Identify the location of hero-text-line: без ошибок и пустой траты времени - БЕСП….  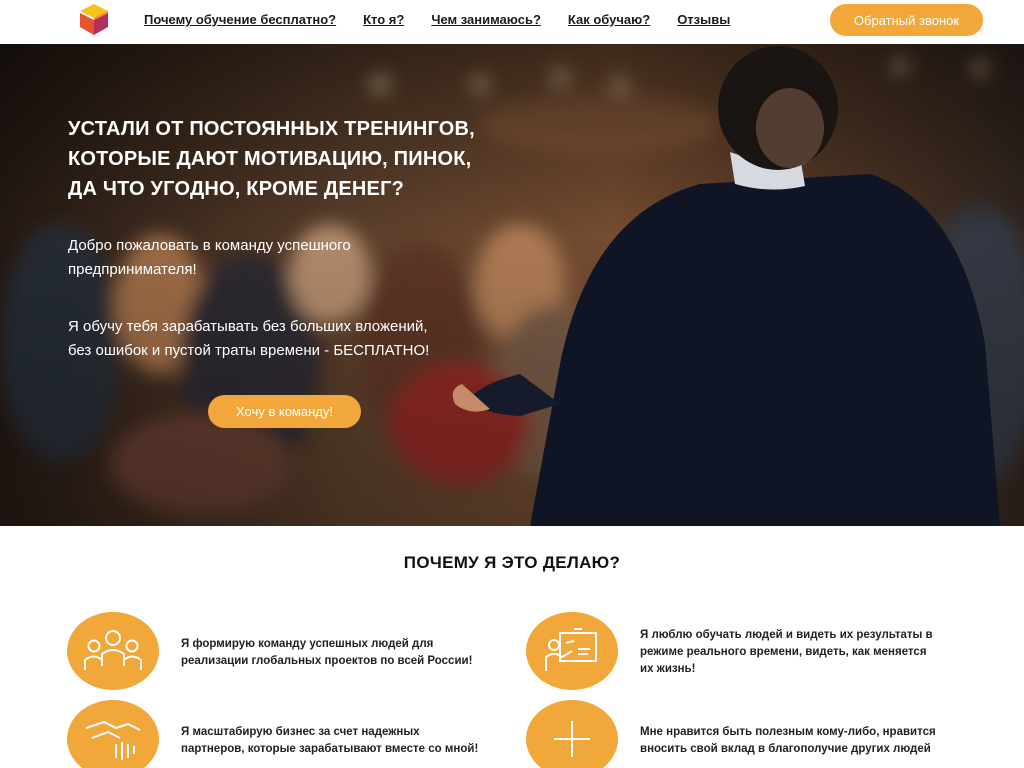
(249, 350).